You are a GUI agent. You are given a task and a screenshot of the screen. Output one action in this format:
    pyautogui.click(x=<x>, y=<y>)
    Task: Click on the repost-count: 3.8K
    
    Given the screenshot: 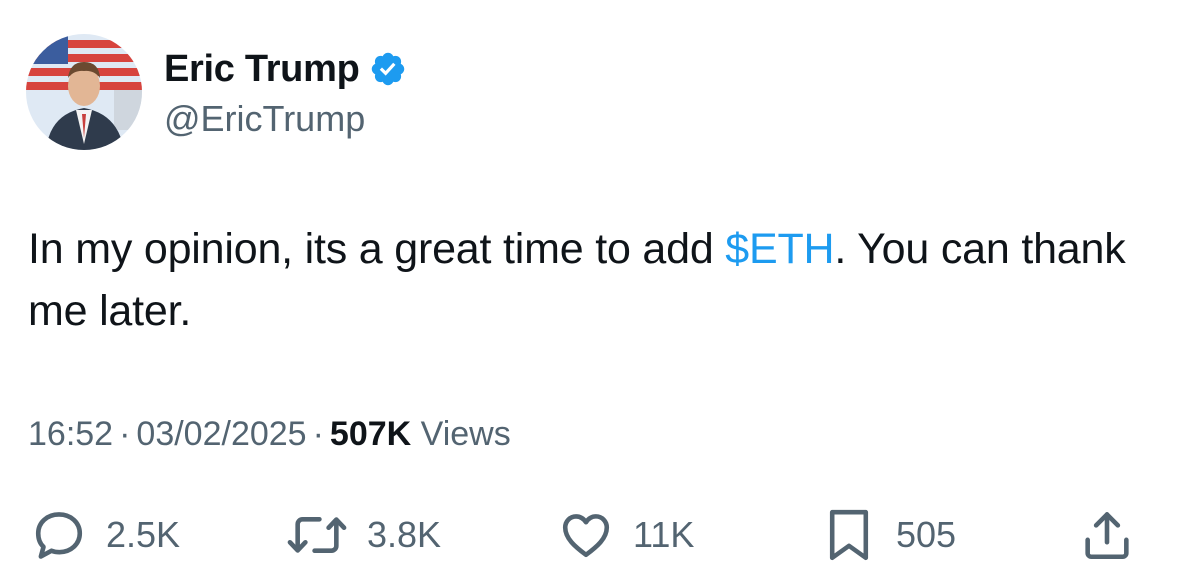 What is the action you would take?
    pyautogui.click(x=404, y=534)
    